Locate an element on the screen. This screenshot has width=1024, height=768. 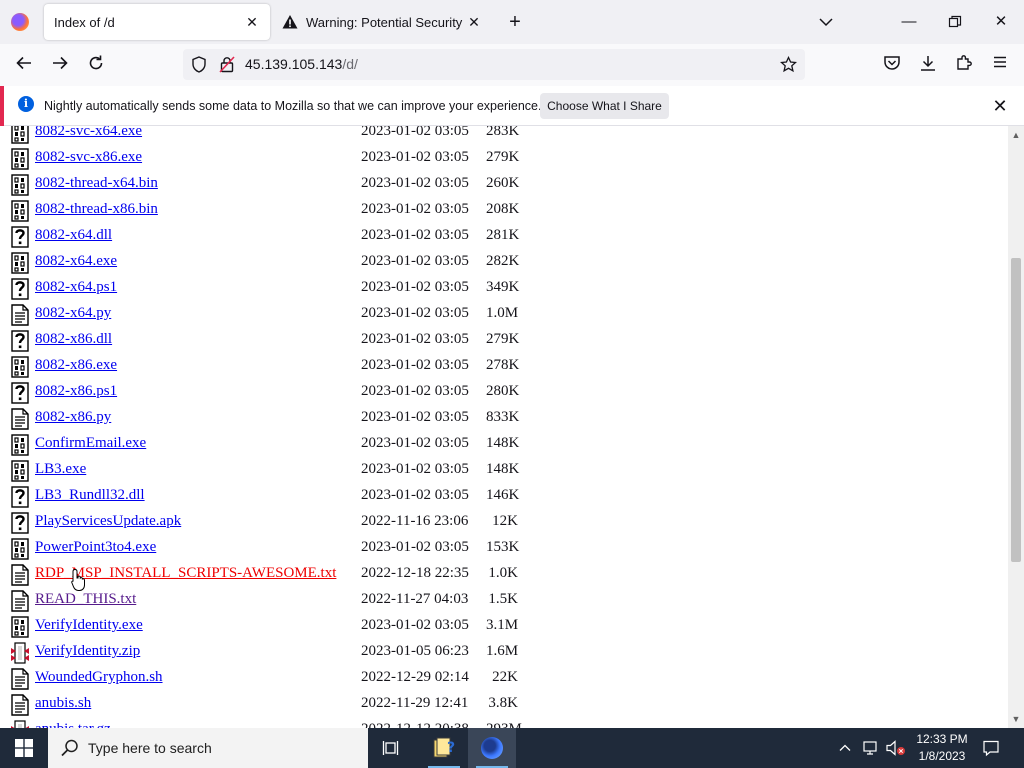
file-row: 8082-x86.dll 2023-01-02 03:05 279K is located at coordinates (504, 340).